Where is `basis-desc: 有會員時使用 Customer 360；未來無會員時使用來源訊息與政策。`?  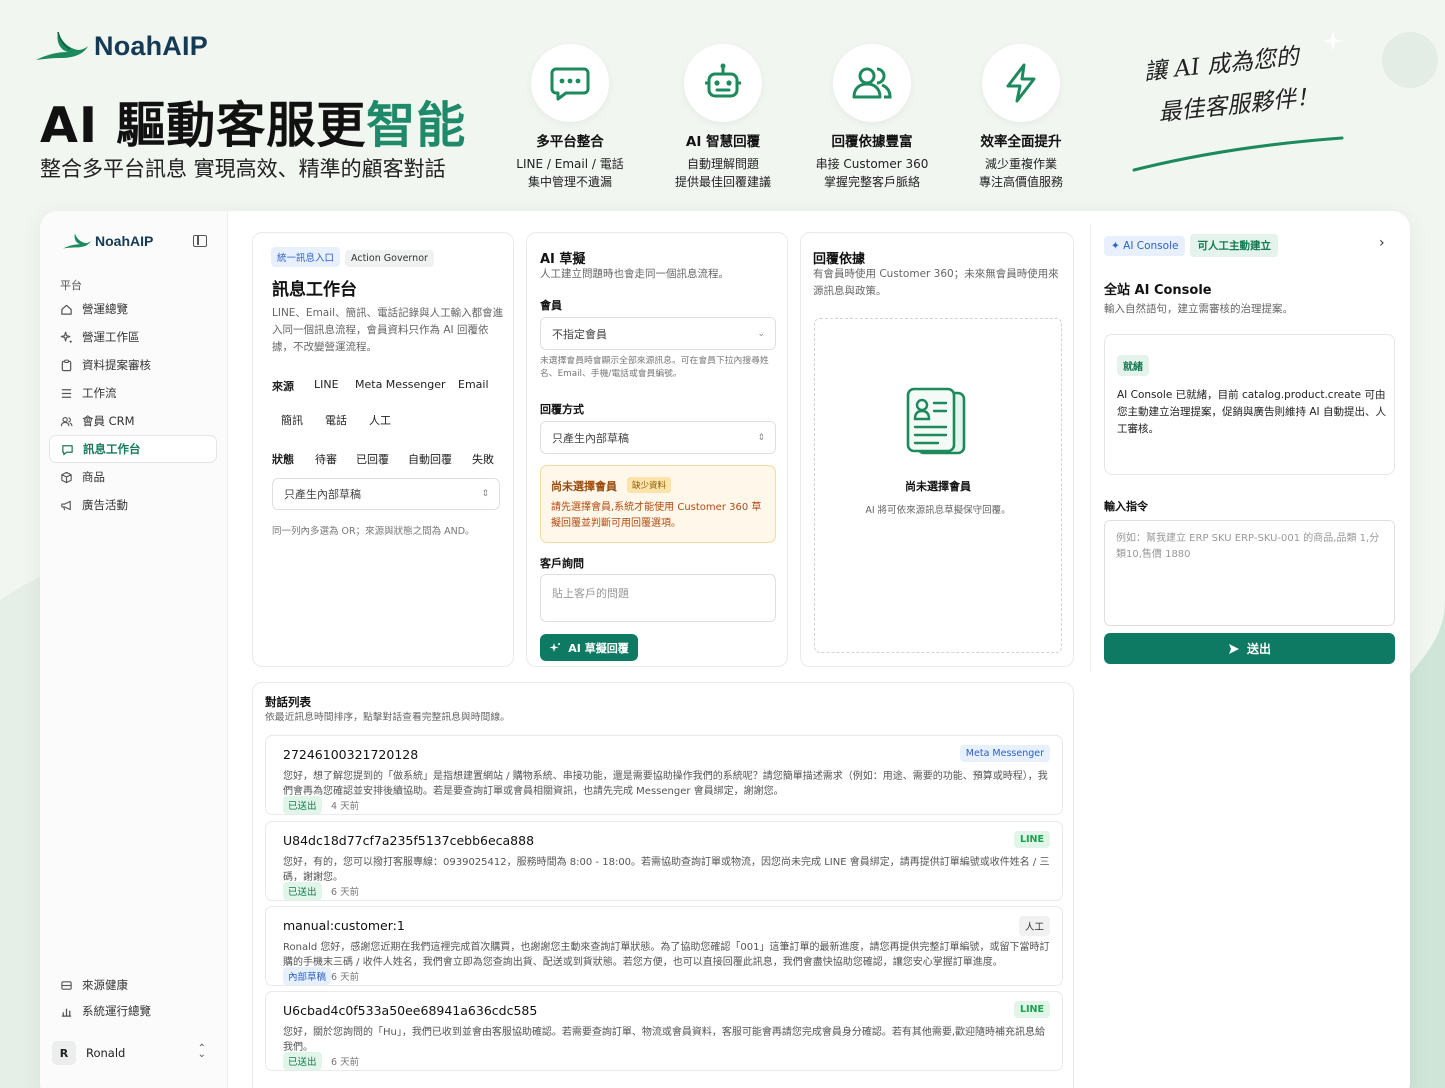
basis-desc: 有會員時使用 Customer 360；未來無會員時使用來源訊息與政策。 is located at coordinates (936, 282).